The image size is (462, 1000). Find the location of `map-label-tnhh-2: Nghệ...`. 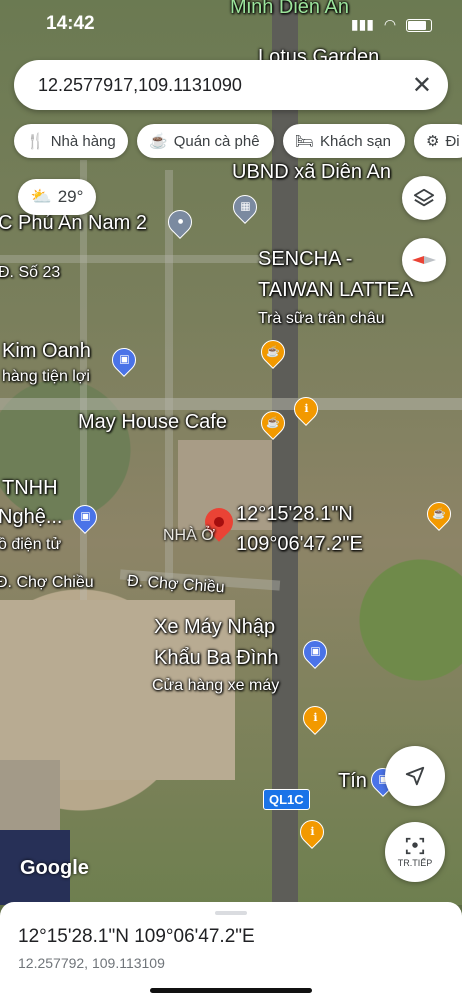

map-label-tnhh-2: Nghệ... is located at coordinates (31, 517).